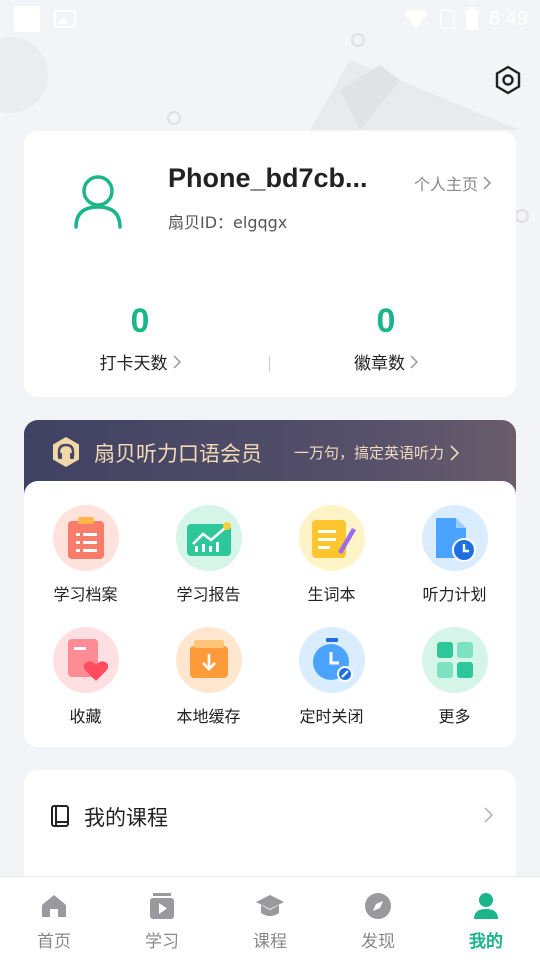 This screenshot has height=960, width=540. I want to click on checkin-days-value: 0, so click(140, 321).